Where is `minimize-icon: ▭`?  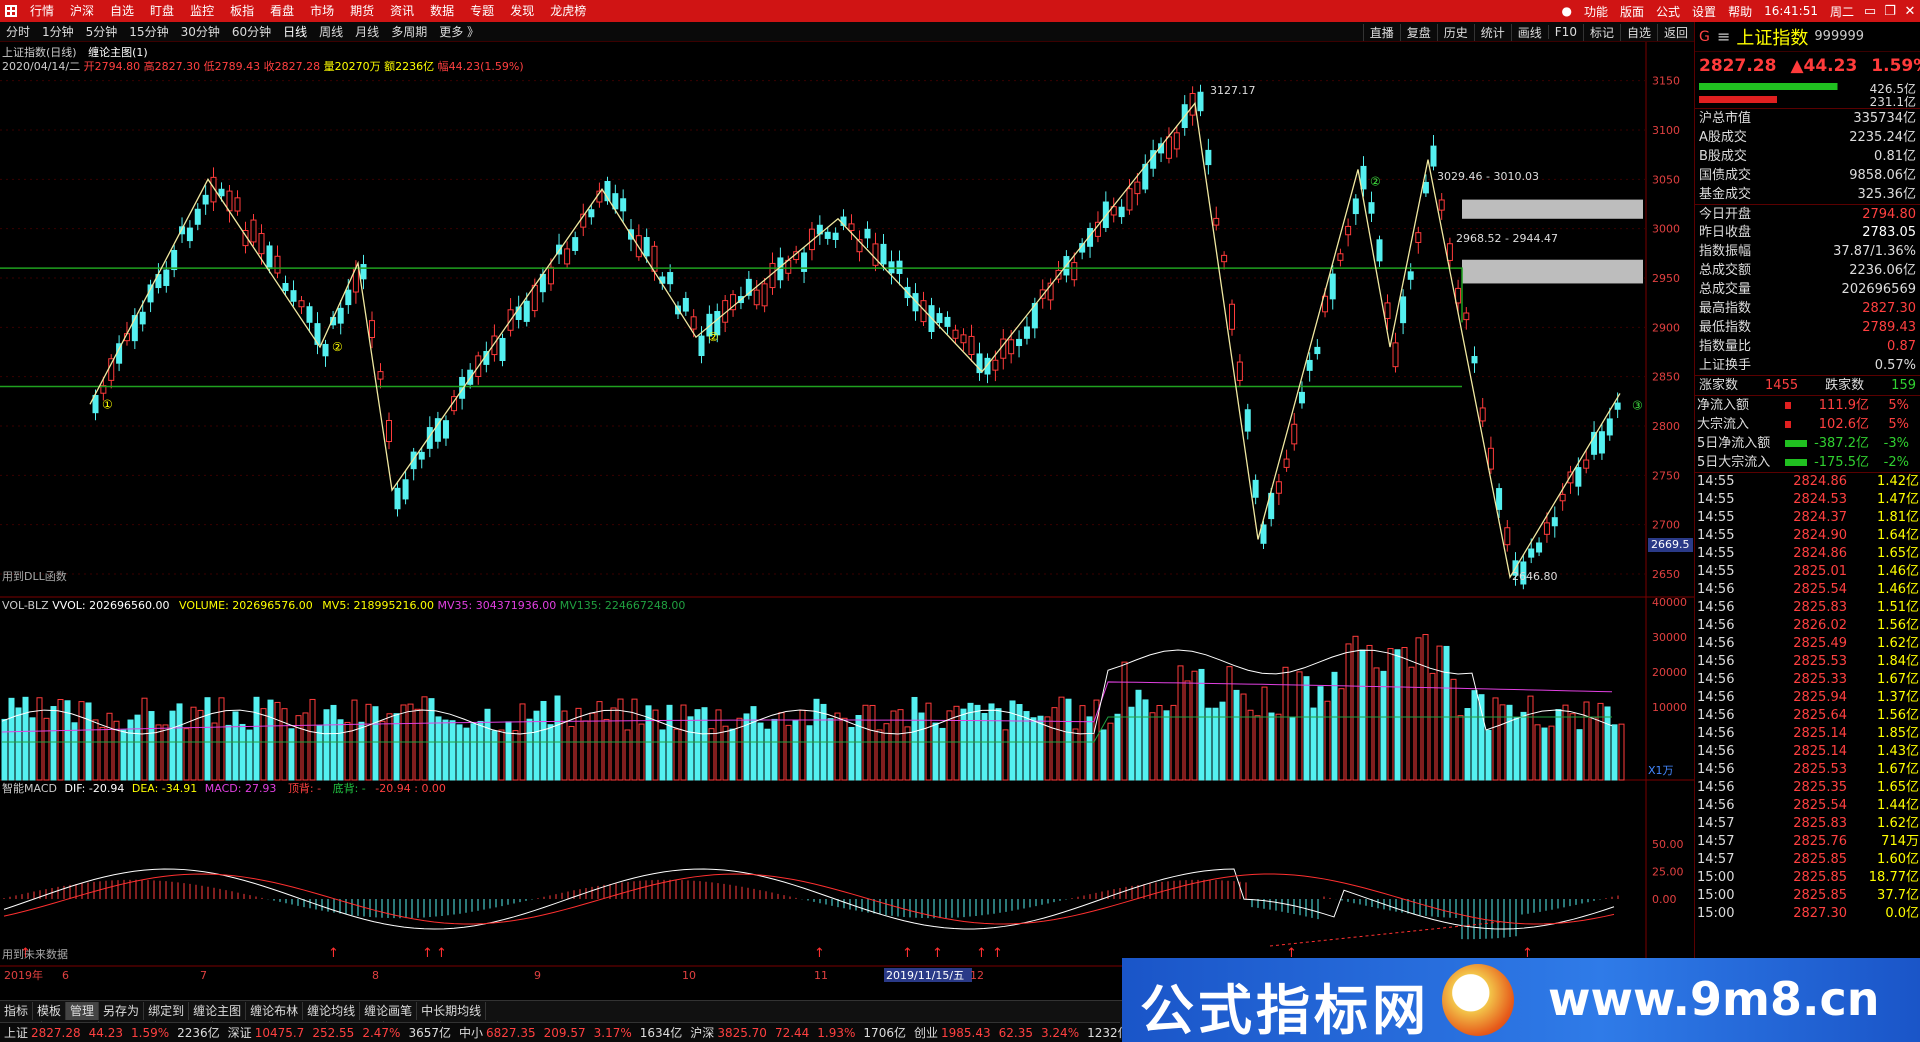
minimize-icon: ▭ is located at coordinates (1870, 11).